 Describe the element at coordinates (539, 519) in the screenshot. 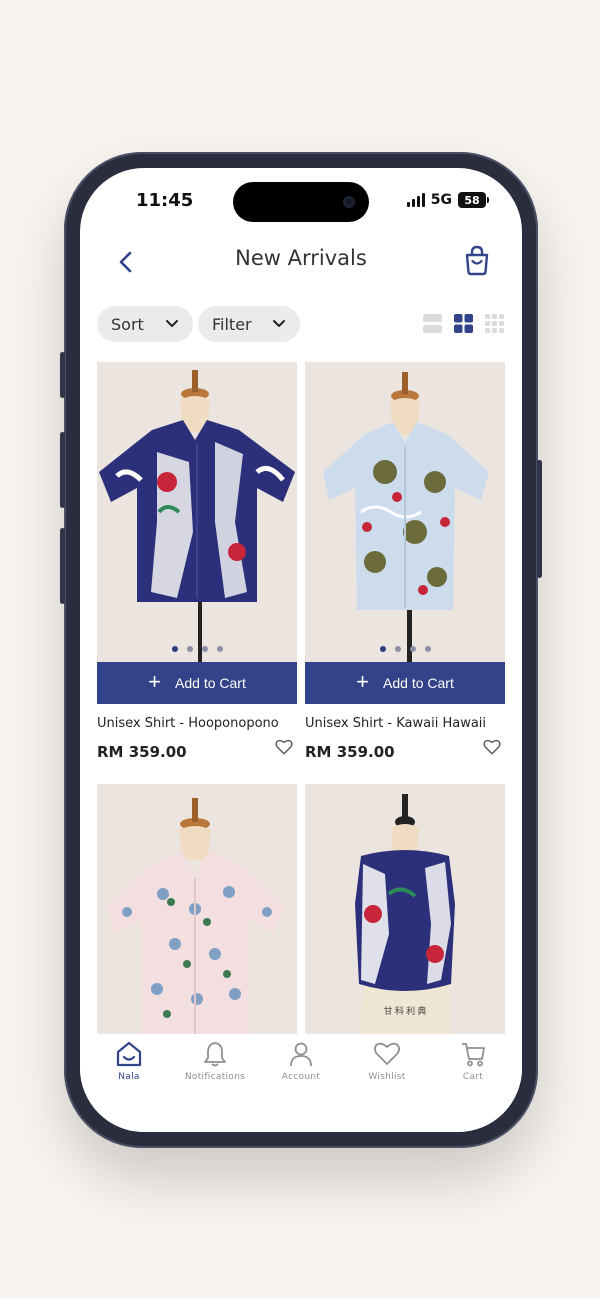

I see `power-button` at that location.